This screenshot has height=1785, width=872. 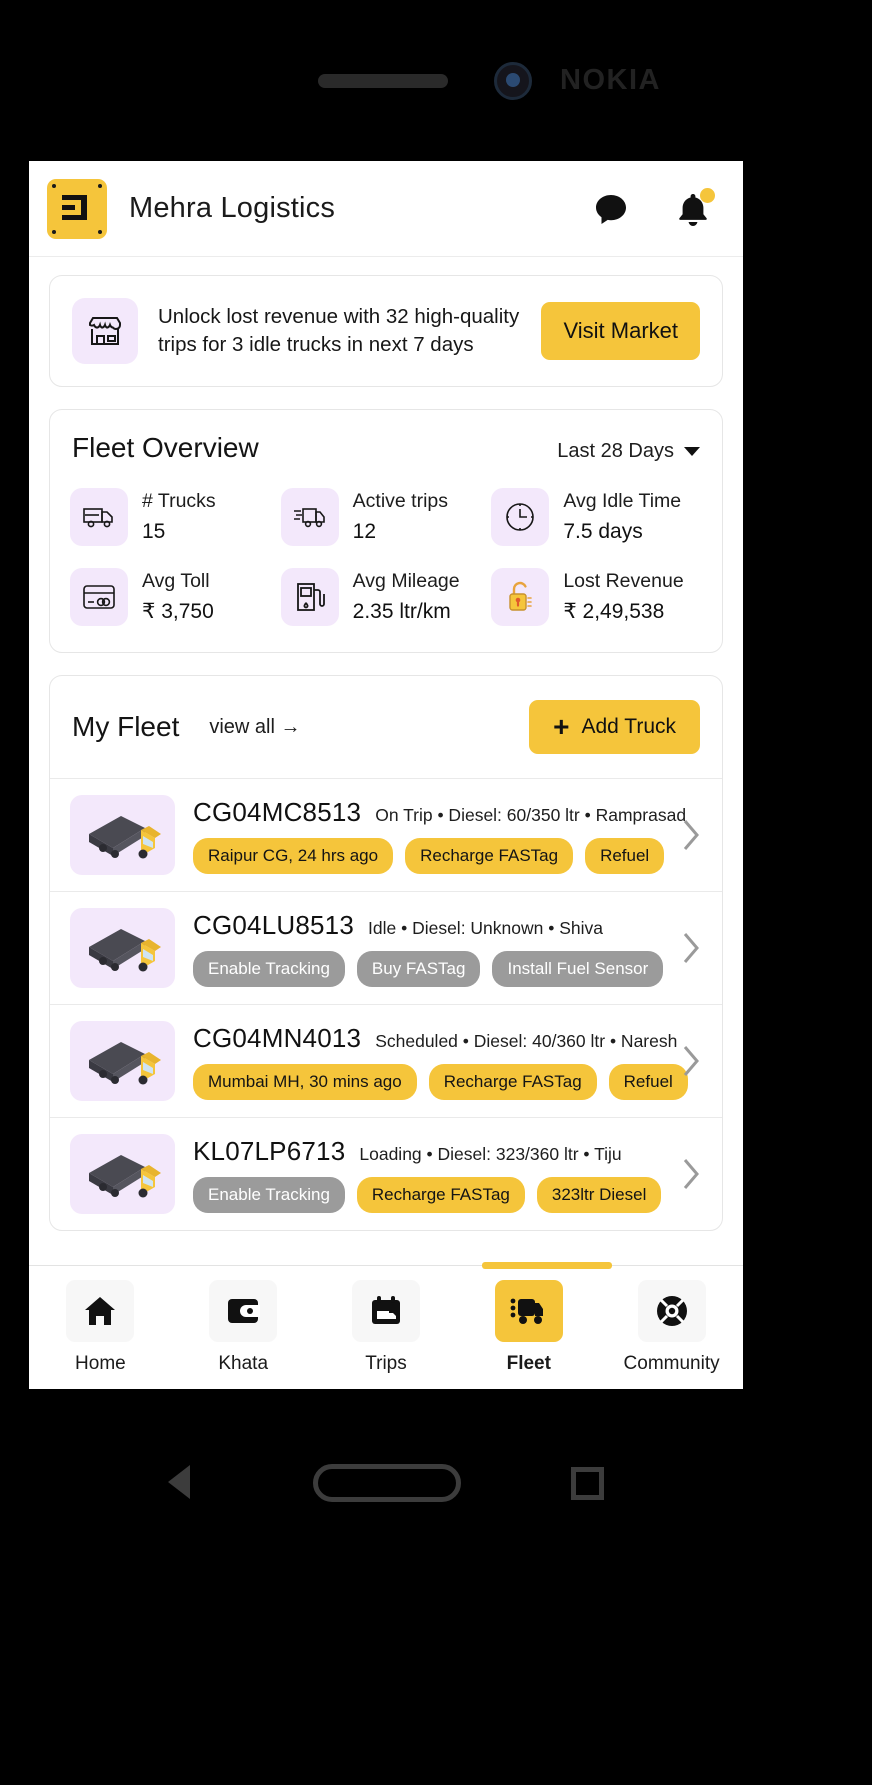 What do you see at coordinates (99, 517) in the screenshot?
I see `truck-side-icon` at bounding box center [99, 517].